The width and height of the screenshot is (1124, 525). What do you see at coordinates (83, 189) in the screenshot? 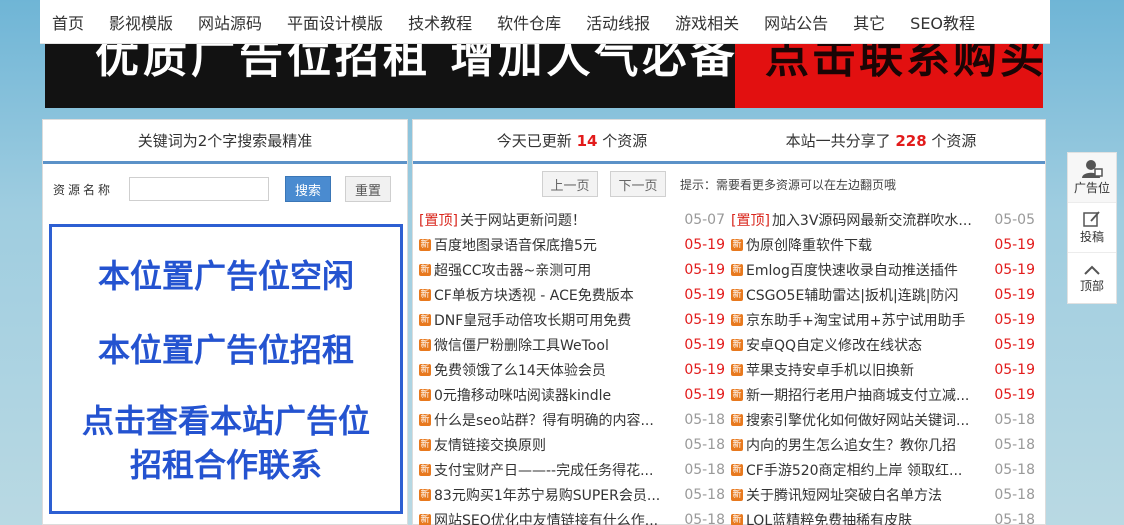
I see `search-label: 资源名称` at bounding box center [83, 189].